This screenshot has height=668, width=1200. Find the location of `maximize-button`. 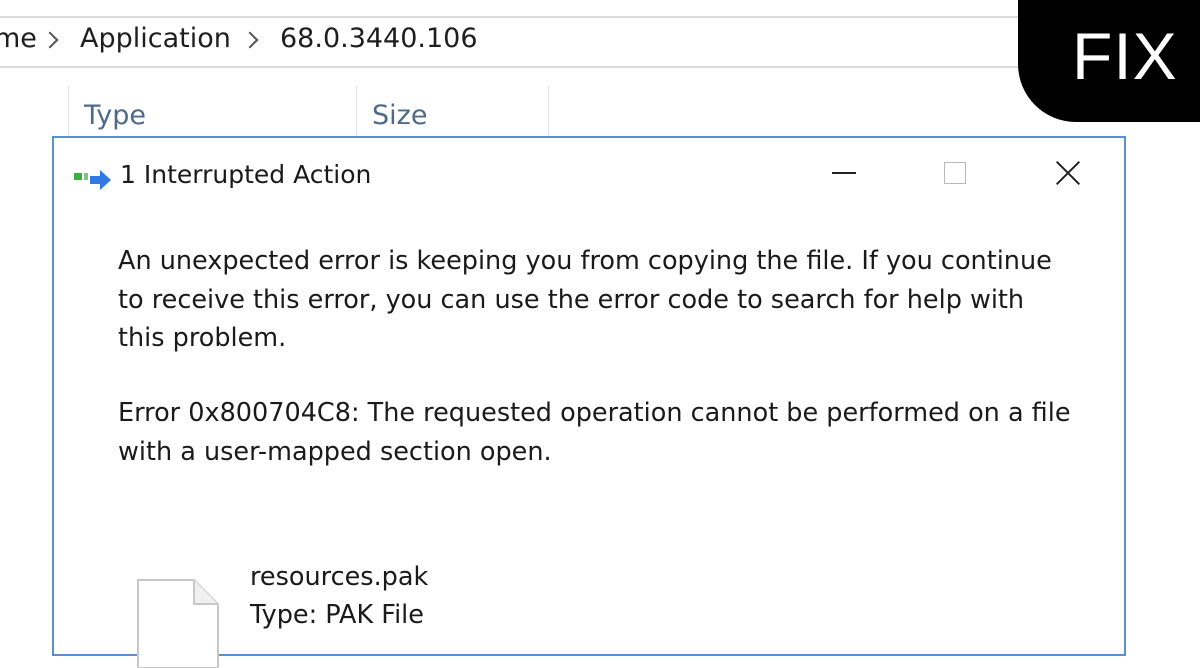

maximize-button is located at coordinates (956, 173).